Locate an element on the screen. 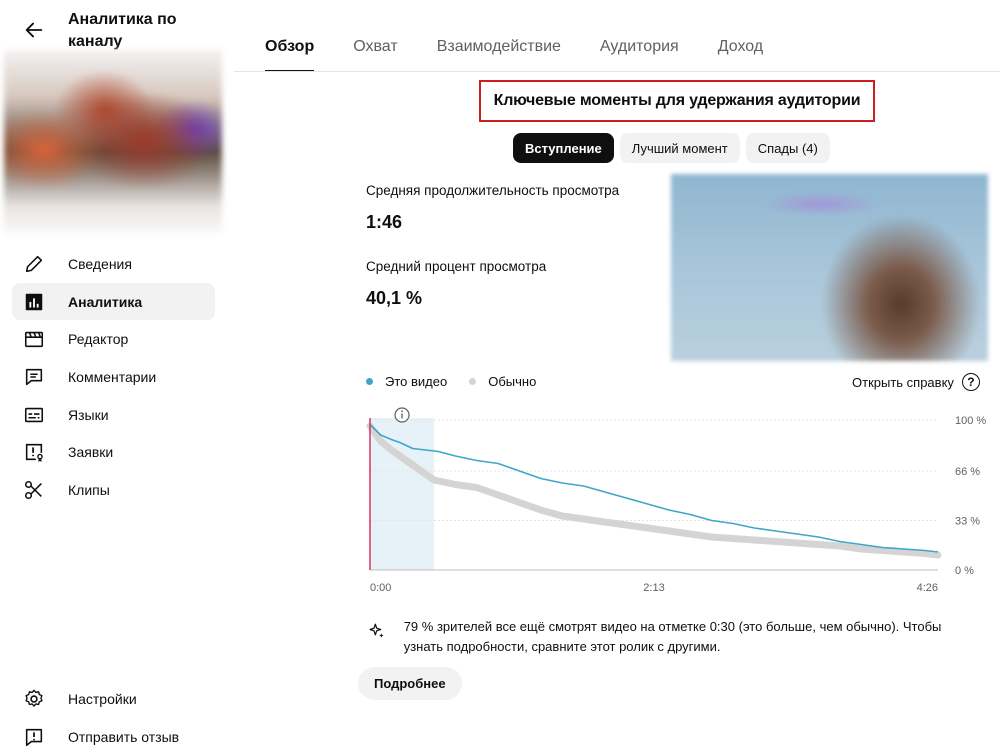  sidebar-item-feedback: Отправить отзыв is located at coordinates (113, 737).